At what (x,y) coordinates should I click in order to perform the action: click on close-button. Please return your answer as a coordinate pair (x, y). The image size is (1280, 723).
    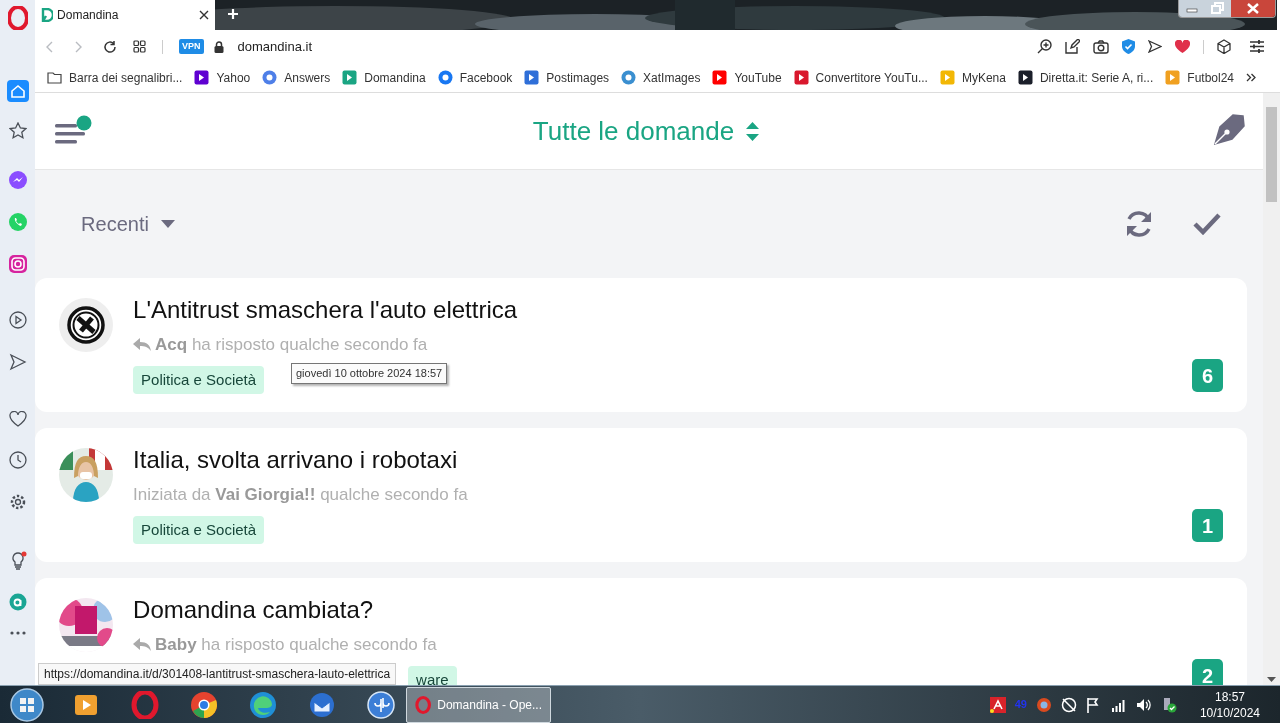
    Looking at the image, I should click on (1253, 8).